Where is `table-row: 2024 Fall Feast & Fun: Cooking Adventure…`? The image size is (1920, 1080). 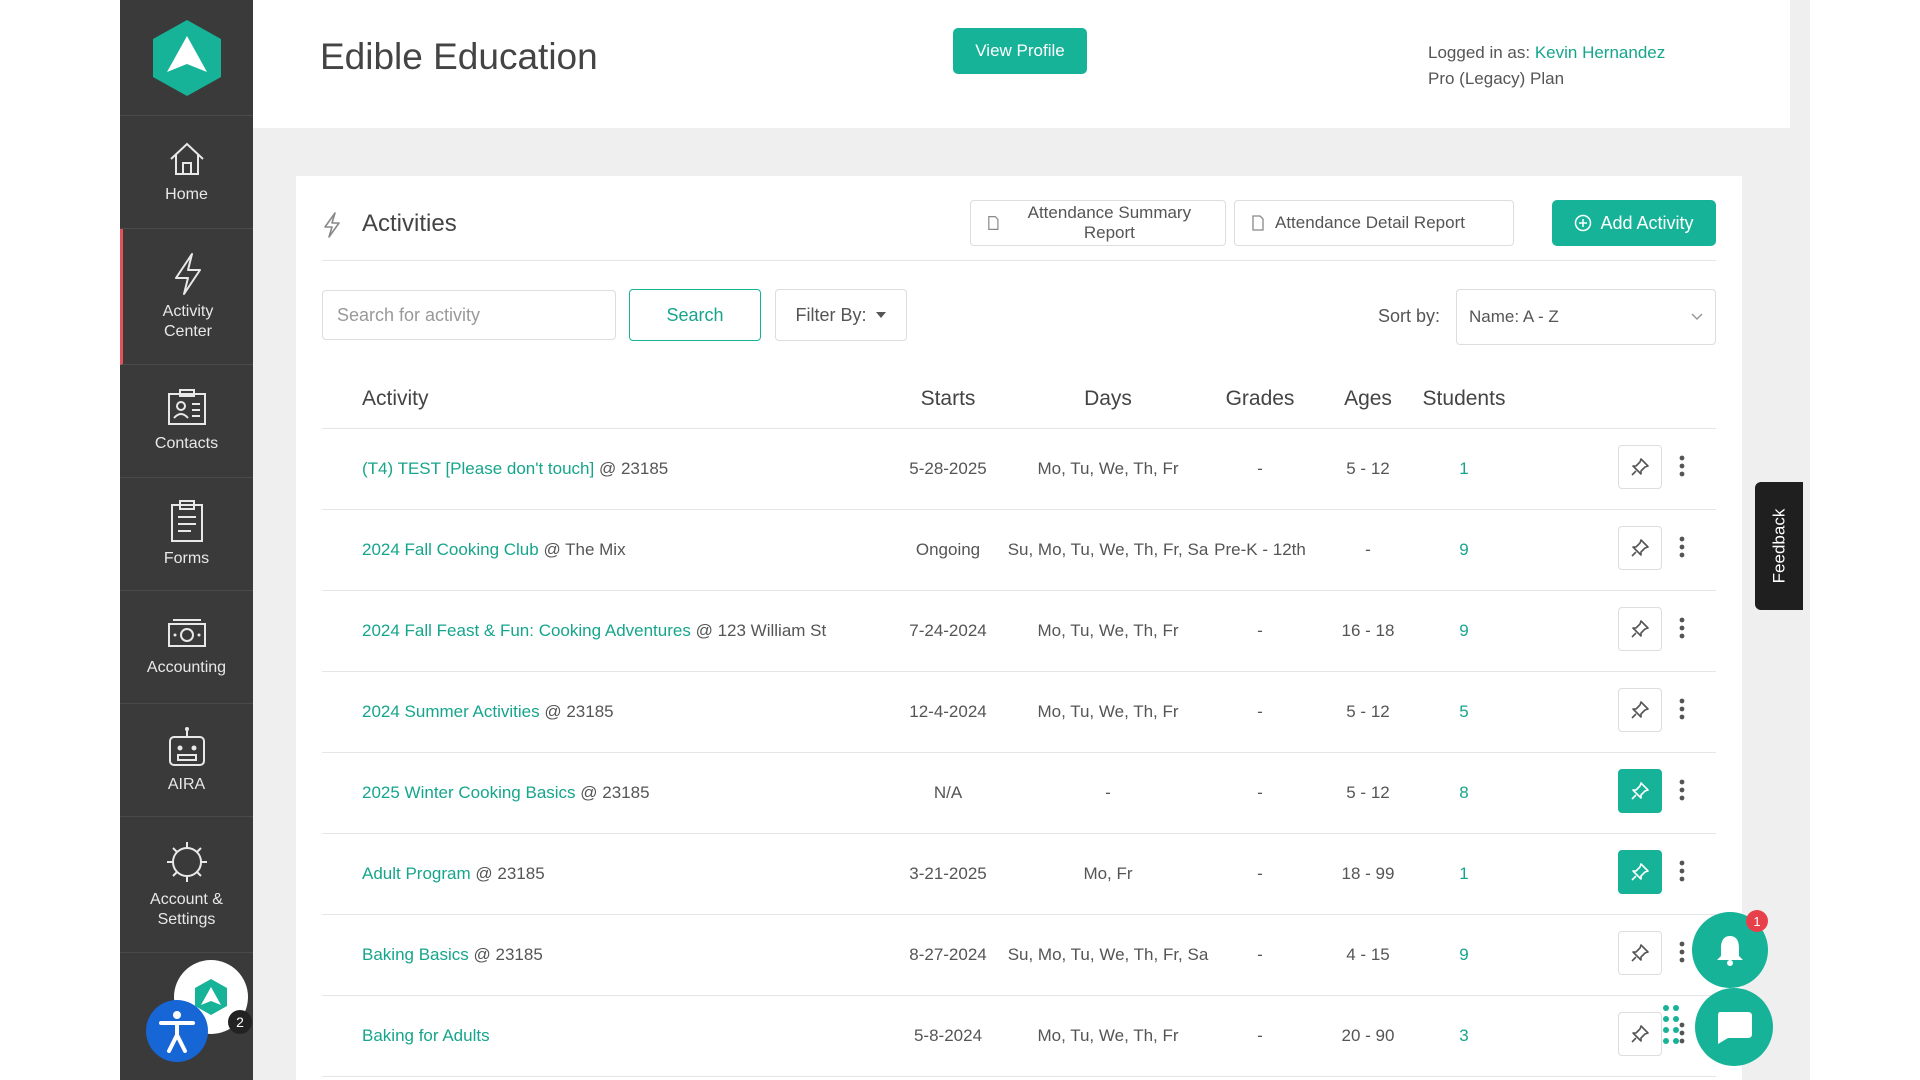 table-row: 2024 Fall Feast & Fun: Cooking Adventure… is located at coordinates (1019, 631).